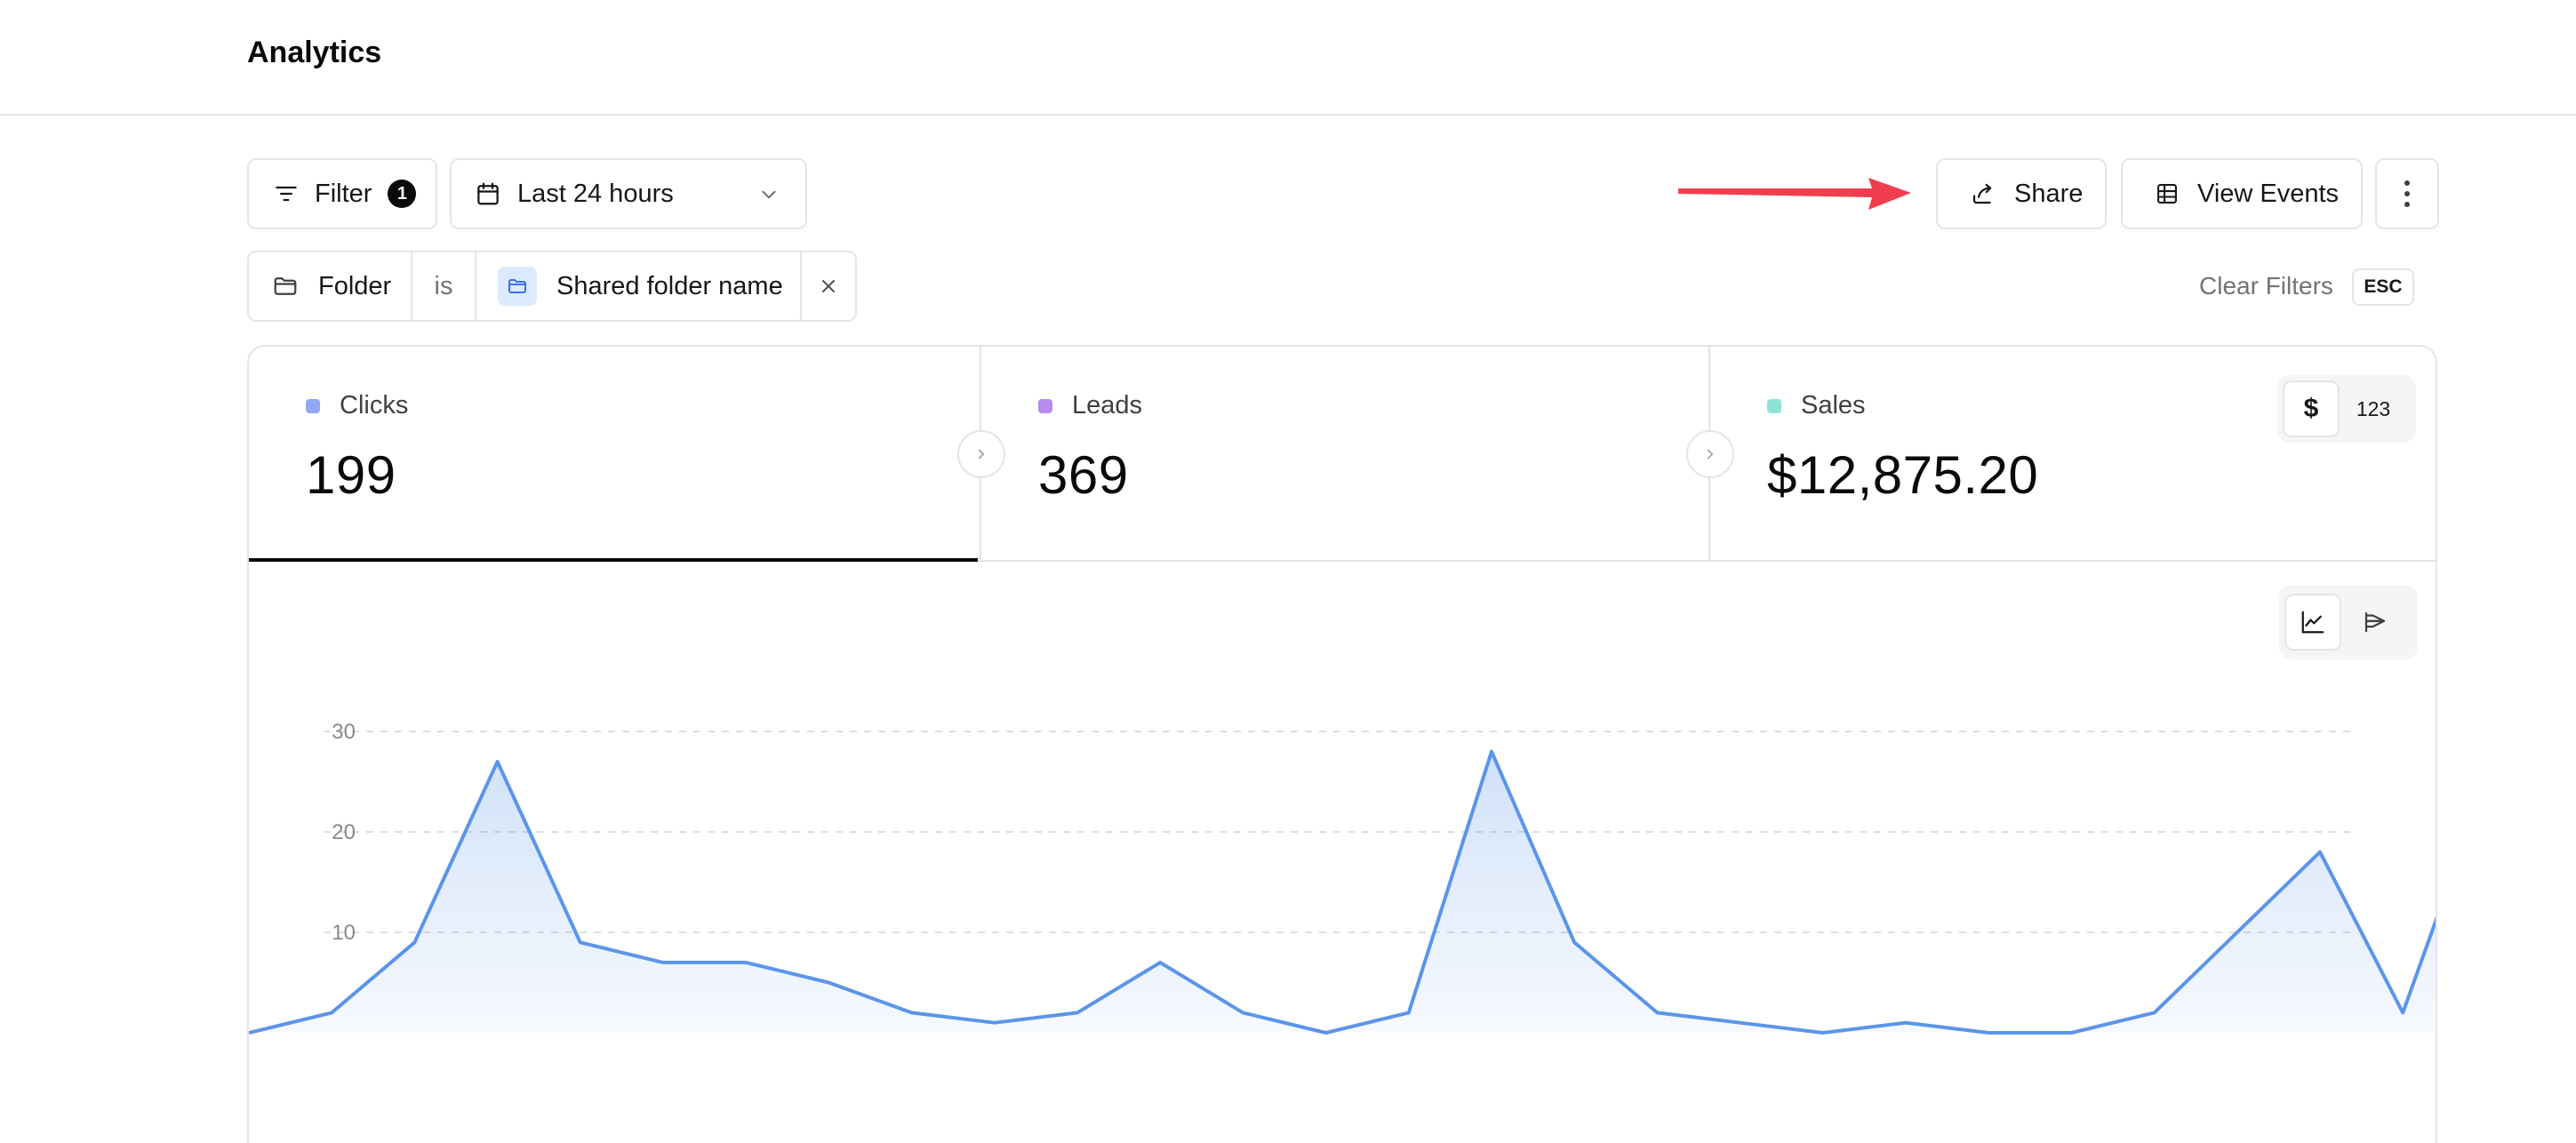  What do you see at coordinates (344, 732) in the screenshot?
I see `y-tick-label: 30` at bounding box center [344, 732].